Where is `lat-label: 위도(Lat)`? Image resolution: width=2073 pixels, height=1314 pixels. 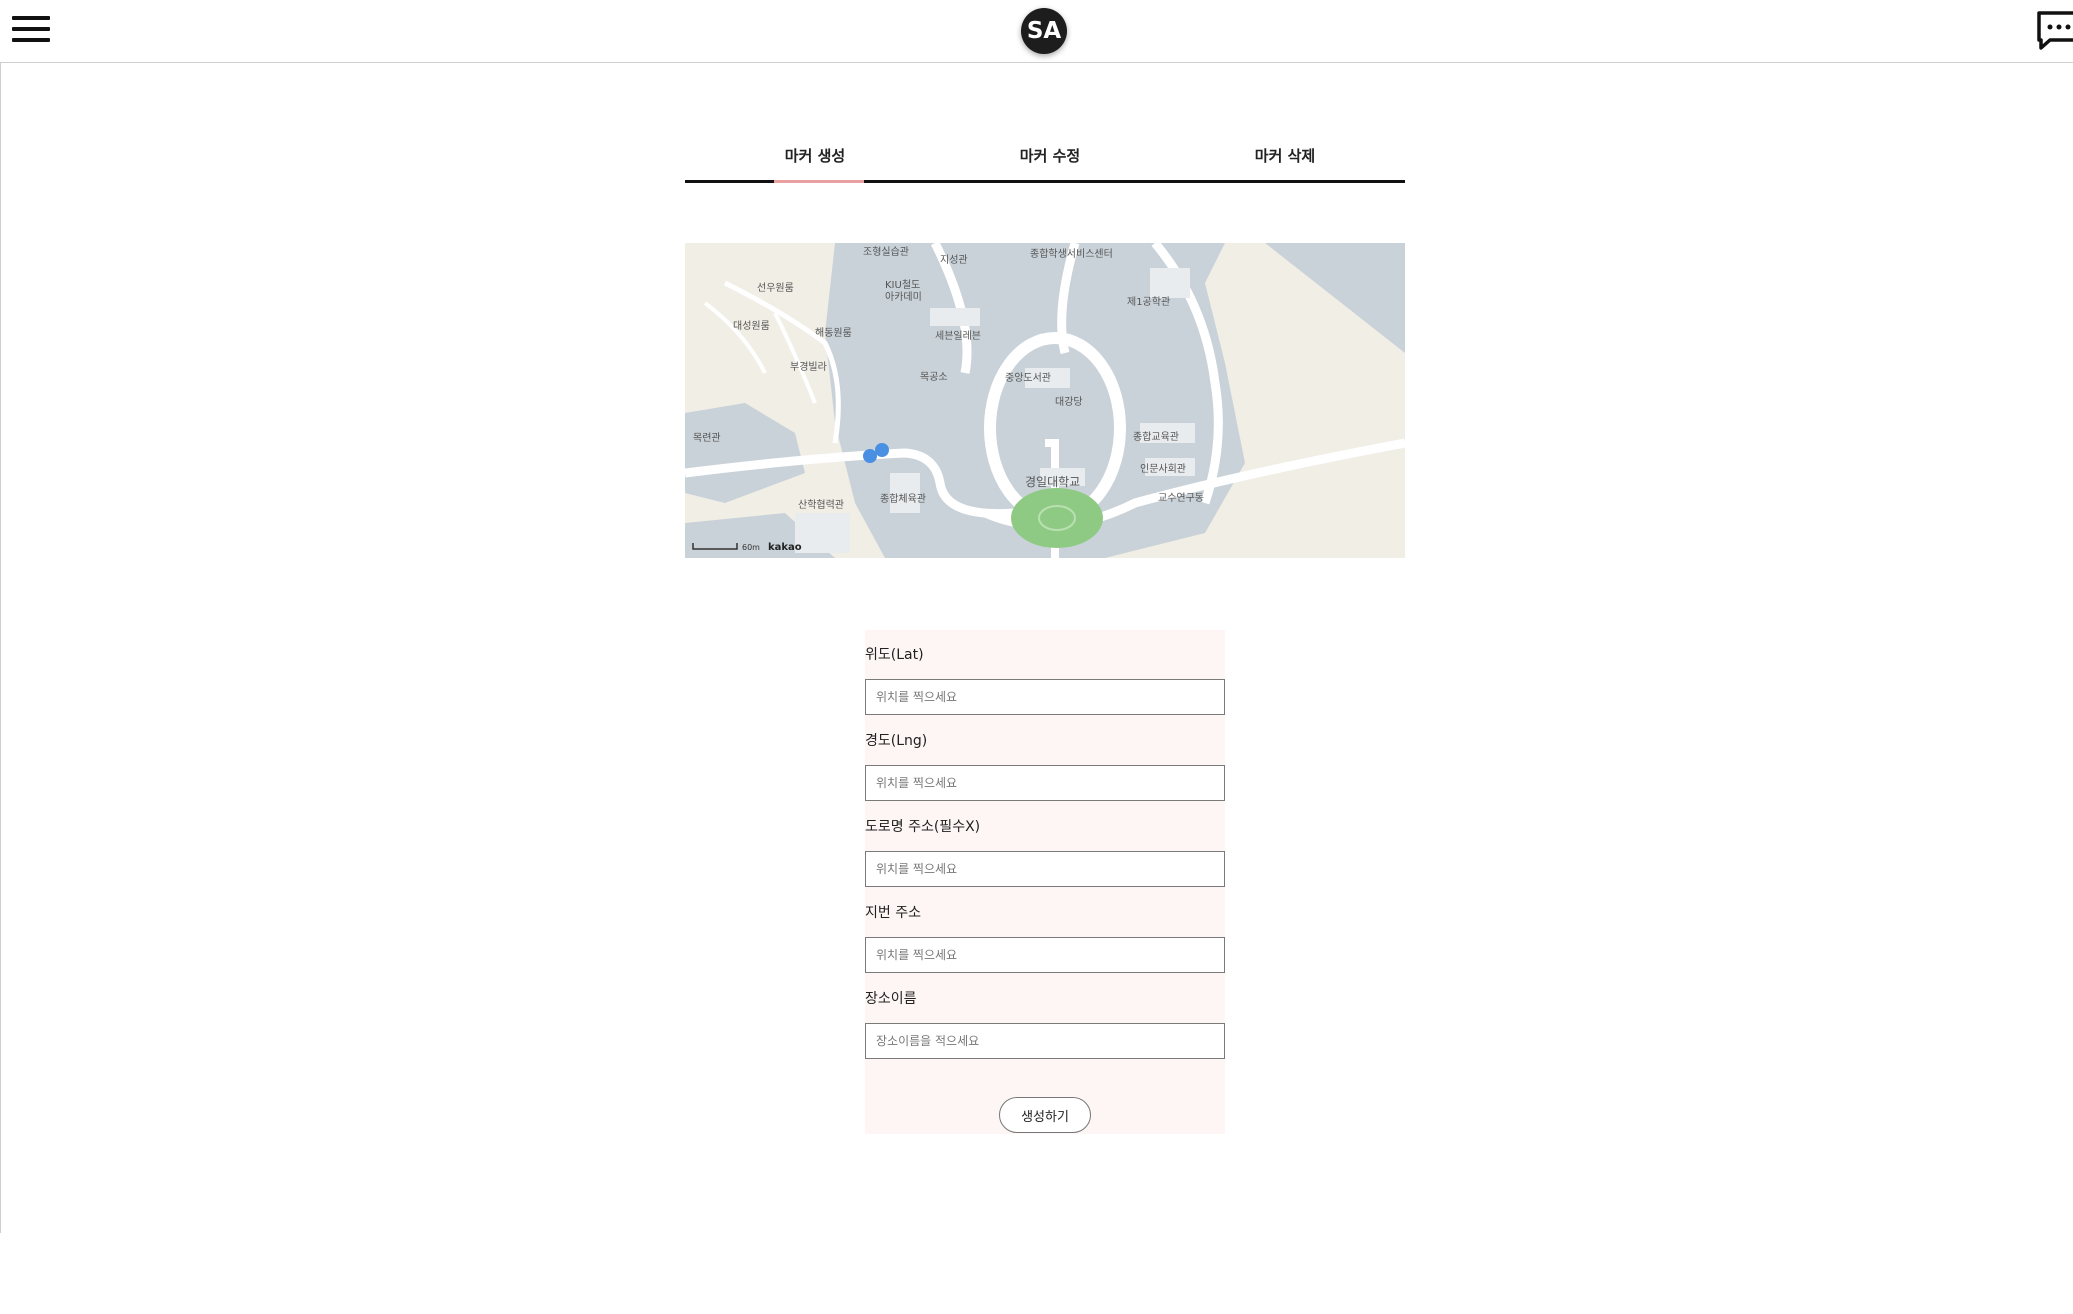
lat-label: 위도(Lat) is located at coordinates (894, 655).